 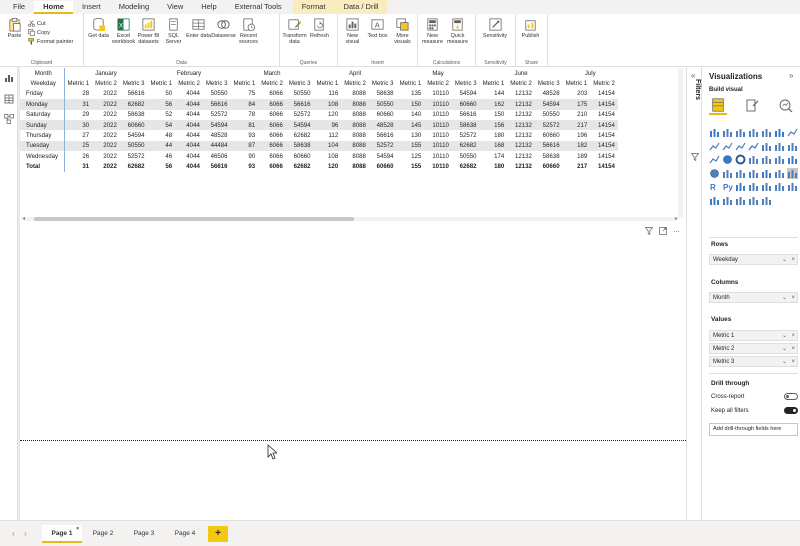 I want to click on values-field-metric-3: Metric 3 ⌄ ×, so click(x=753, y=361).